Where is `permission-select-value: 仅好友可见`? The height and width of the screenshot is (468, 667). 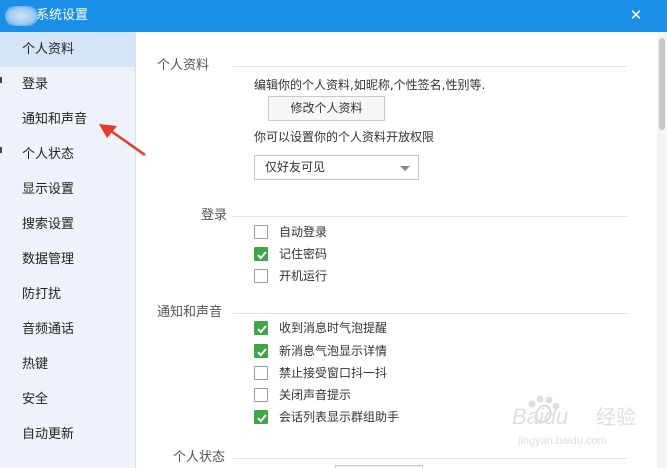 permission-select-value: 仅好友可见 is located at coordinates (295, 167).